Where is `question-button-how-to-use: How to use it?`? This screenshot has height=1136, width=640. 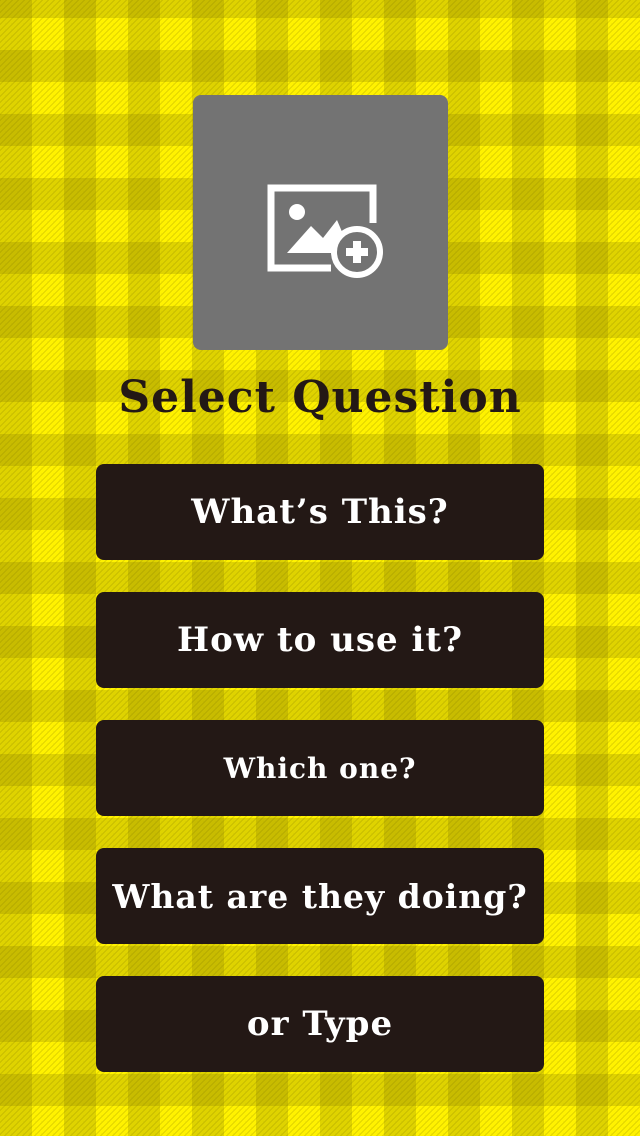 question-button-how-to-use: How to use it? is located at coordinates (320, 640).